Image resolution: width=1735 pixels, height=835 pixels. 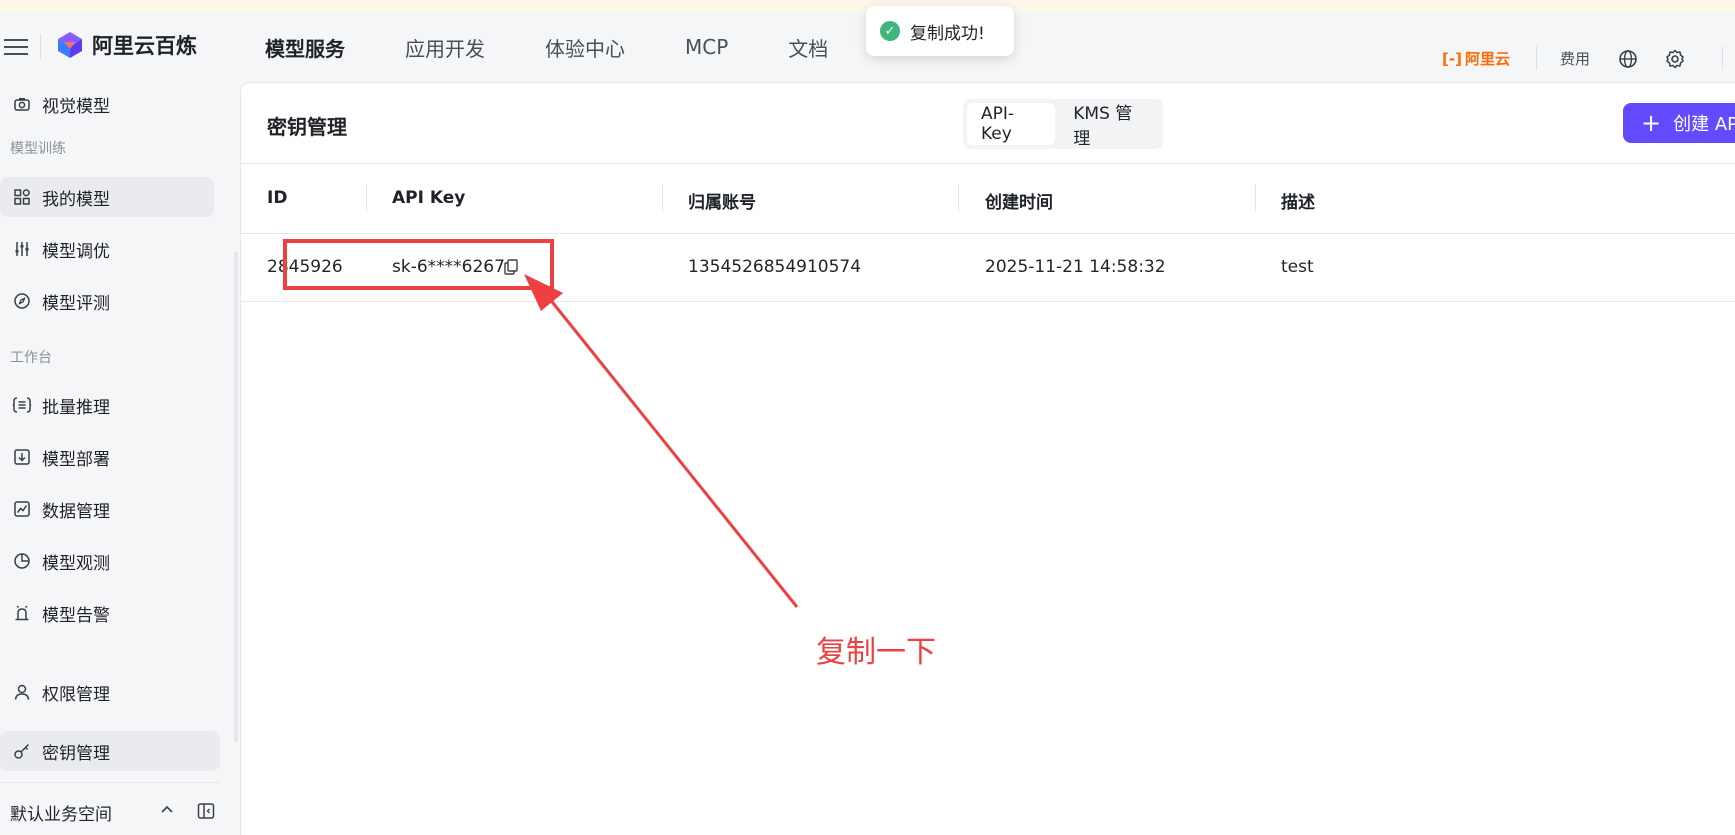 I want to click on sidebar-item-label: 模型评测, so click(x=76, y=303).